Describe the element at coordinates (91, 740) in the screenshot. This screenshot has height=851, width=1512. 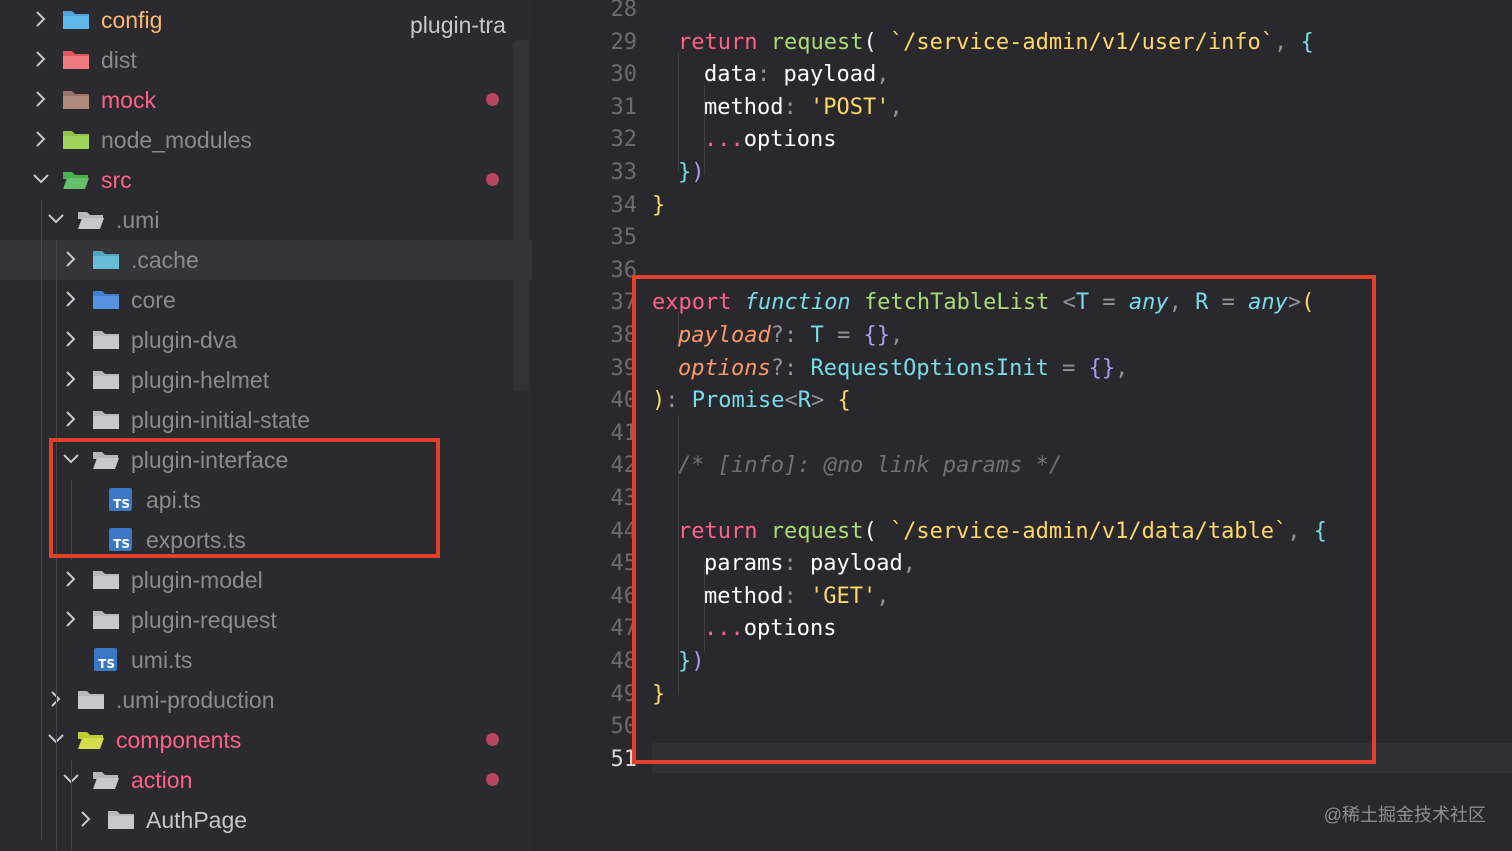
I see `components-folder-icon` at that location.